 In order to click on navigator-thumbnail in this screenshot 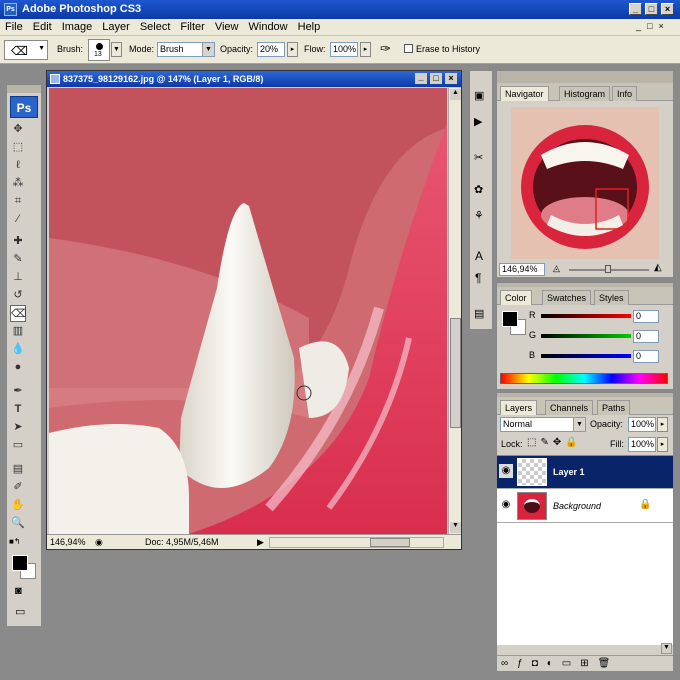, I will do `click(585, 183)`.